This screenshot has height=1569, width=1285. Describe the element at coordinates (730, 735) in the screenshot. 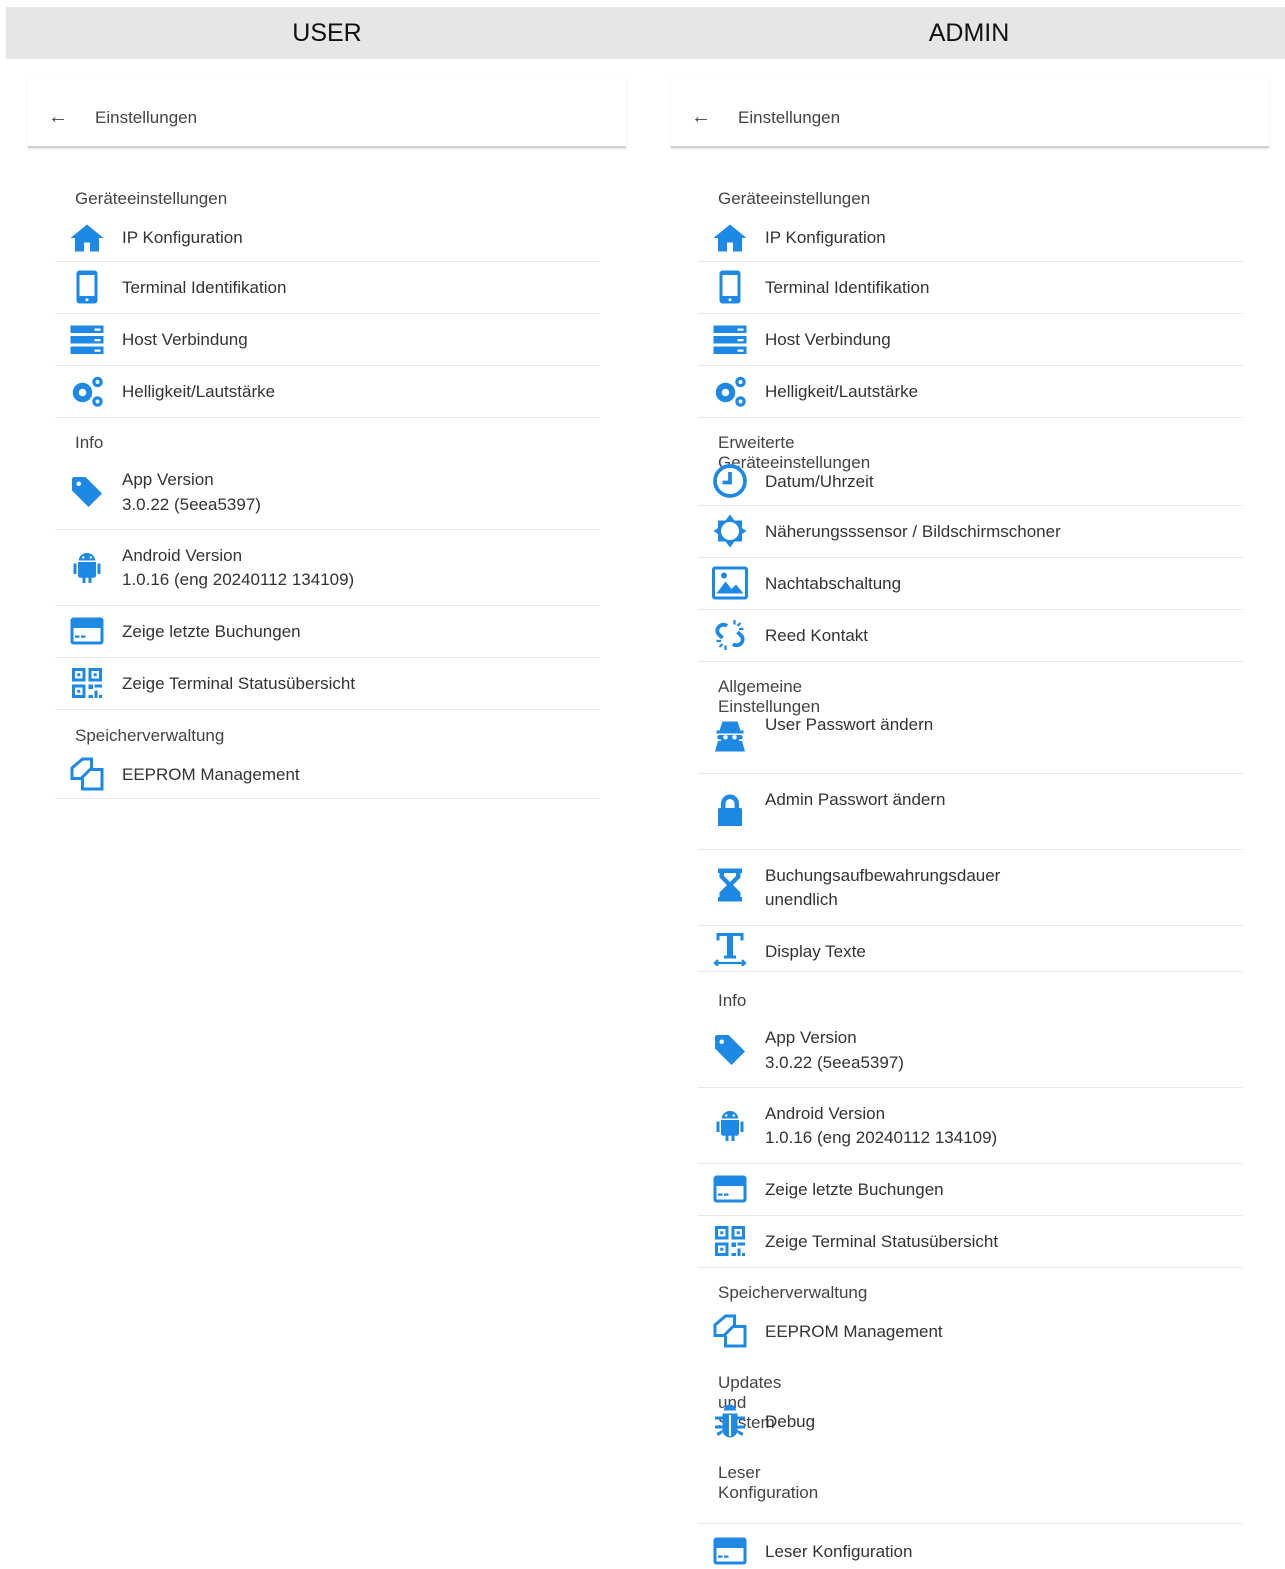

I see `user-secret-icon` at that location.